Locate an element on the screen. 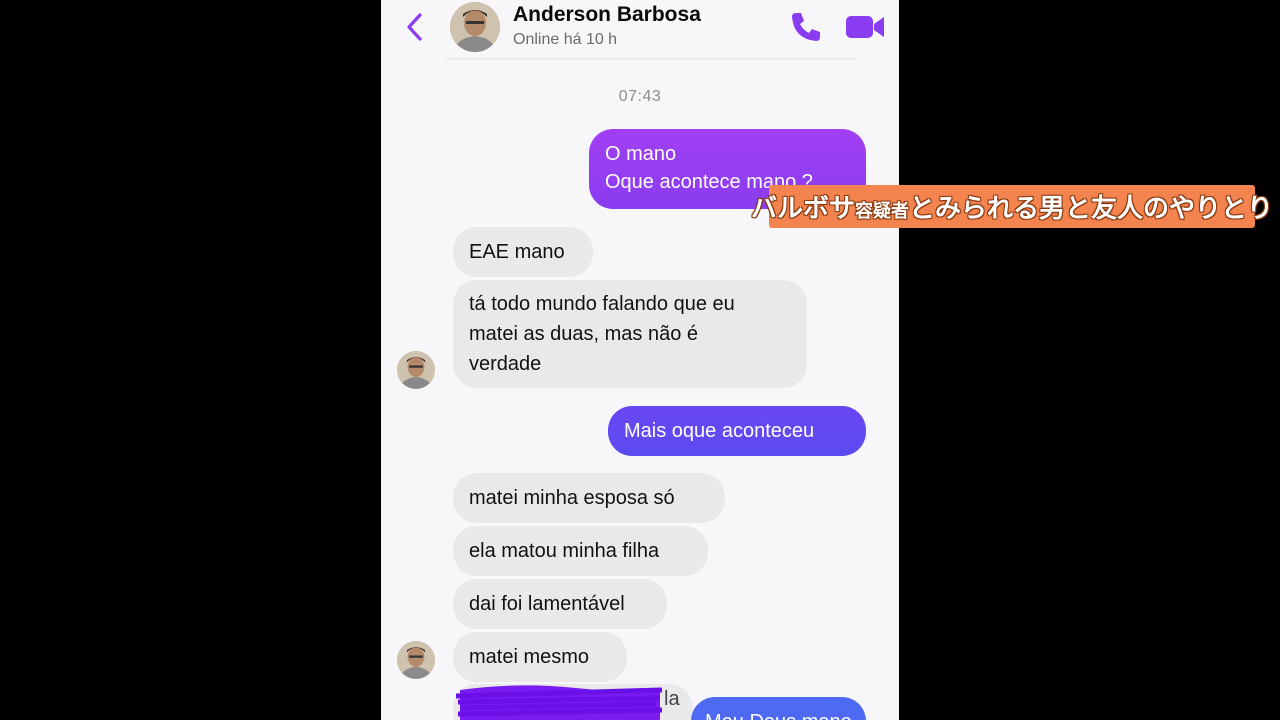  message-line: O mano is located at coordinates (641, 154).